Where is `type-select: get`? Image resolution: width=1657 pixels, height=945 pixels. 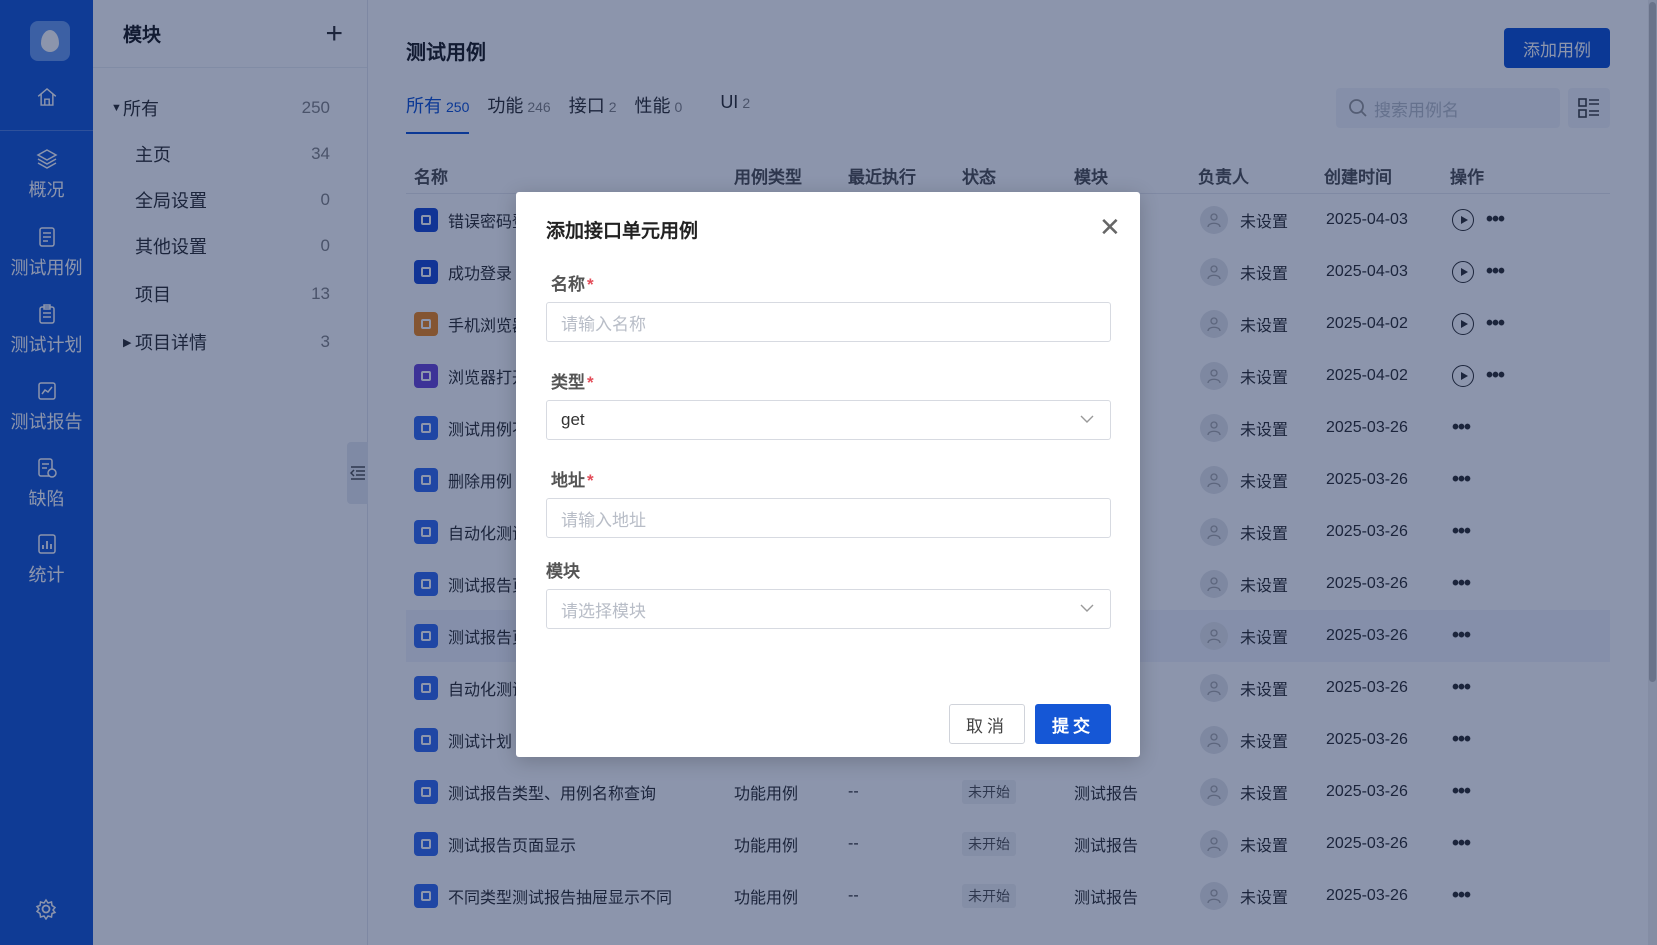 type-select: get is located at coordinates (828, 420).